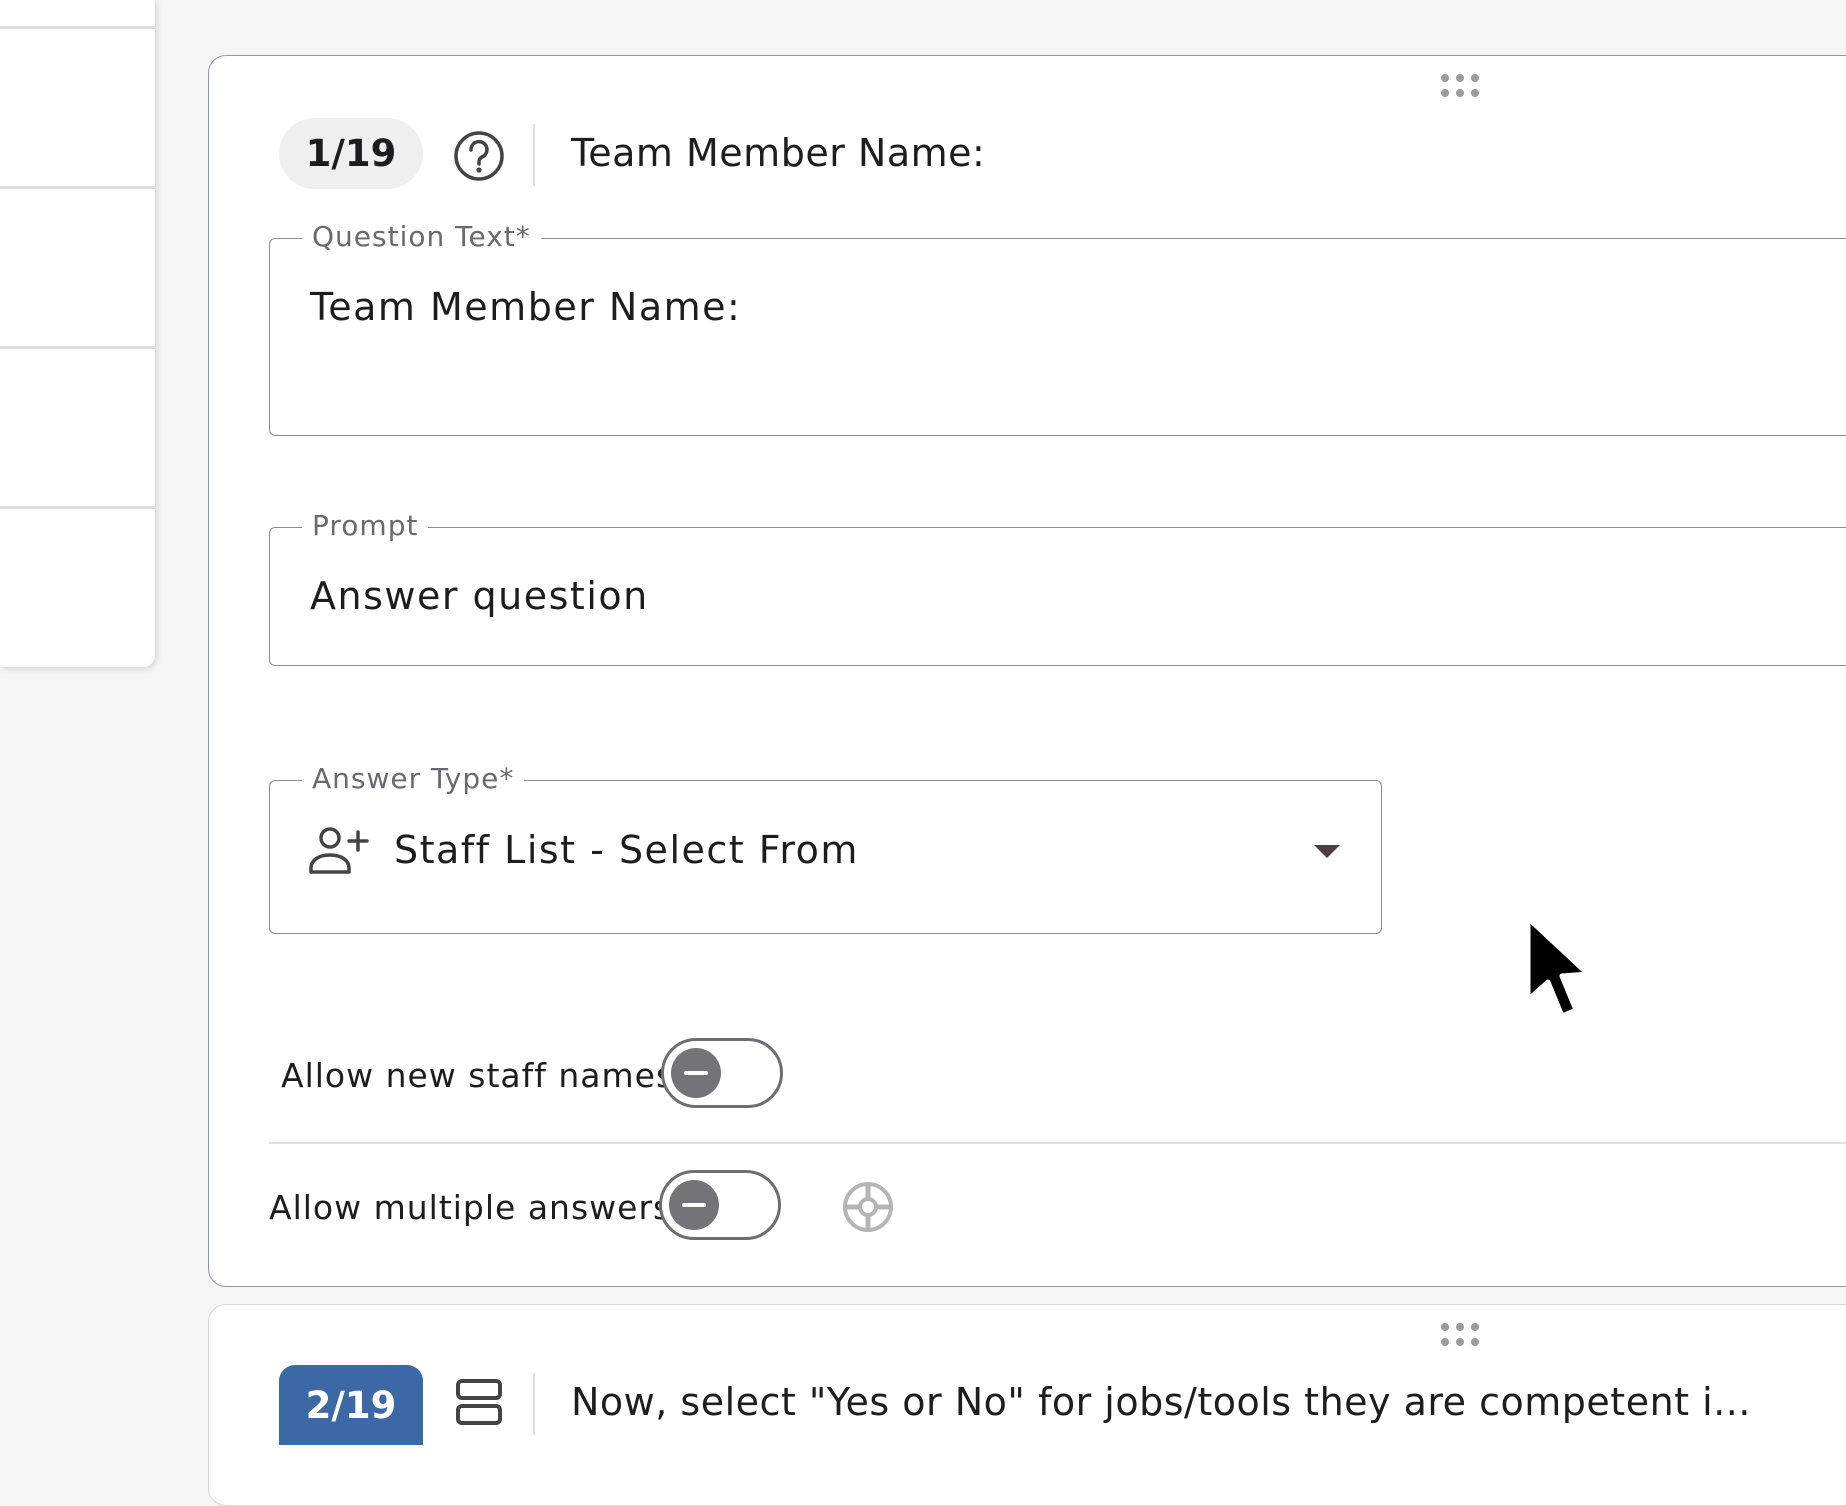  What do you see at coordinates (778, 153) in the screenshot?
I see `question-title: Team Member Name:` at bounding box center [778, 153].